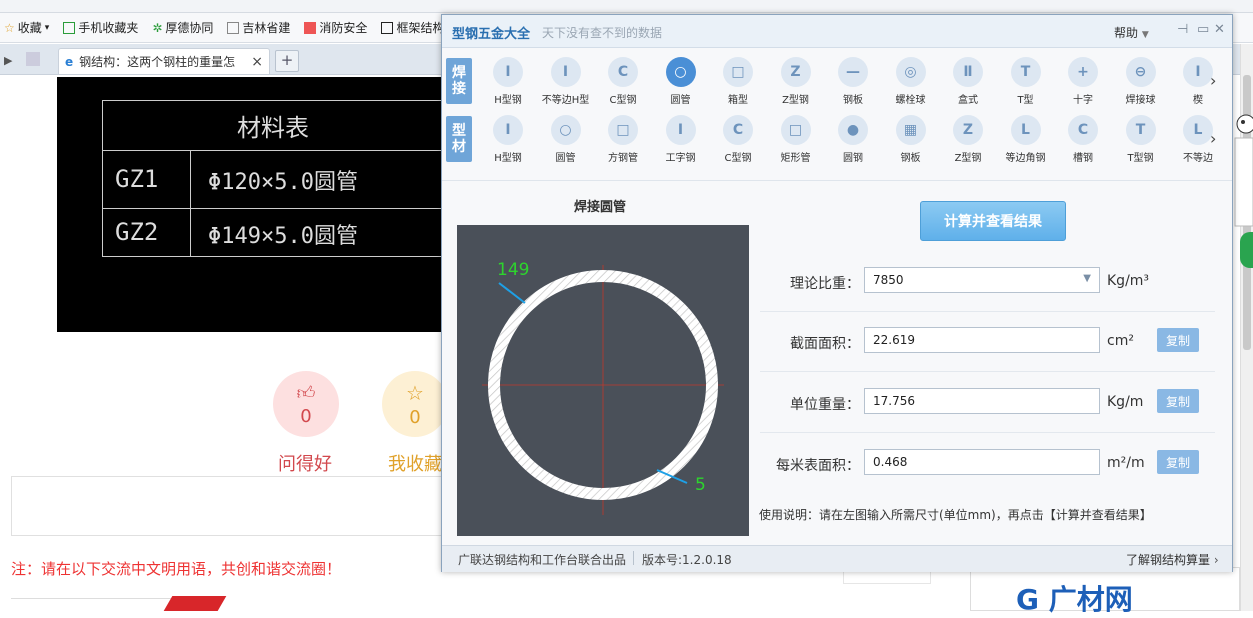  Describe the element at coordinates (623, 72) in the screenshot. I see `shape-icon: C` at that location.